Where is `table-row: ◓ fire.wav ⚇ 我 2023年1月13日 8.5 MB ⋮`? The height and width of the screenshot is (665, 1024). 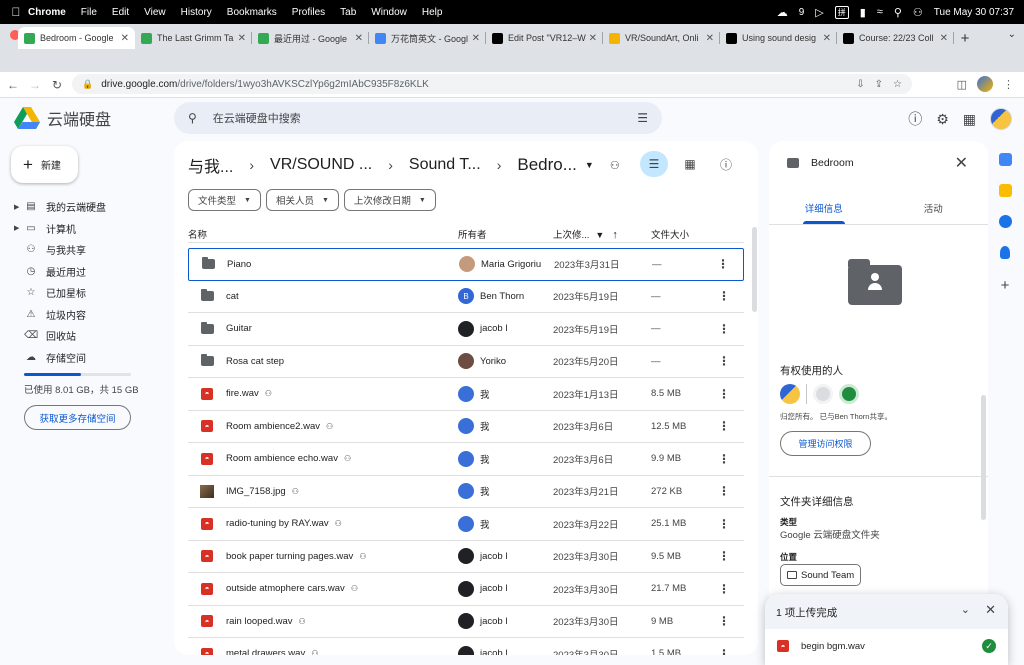
table-row: ◓ fire.wav ⚇ 我 2023年1月13日 8.5 MB ⋮ is located at coordinates (466, 394).